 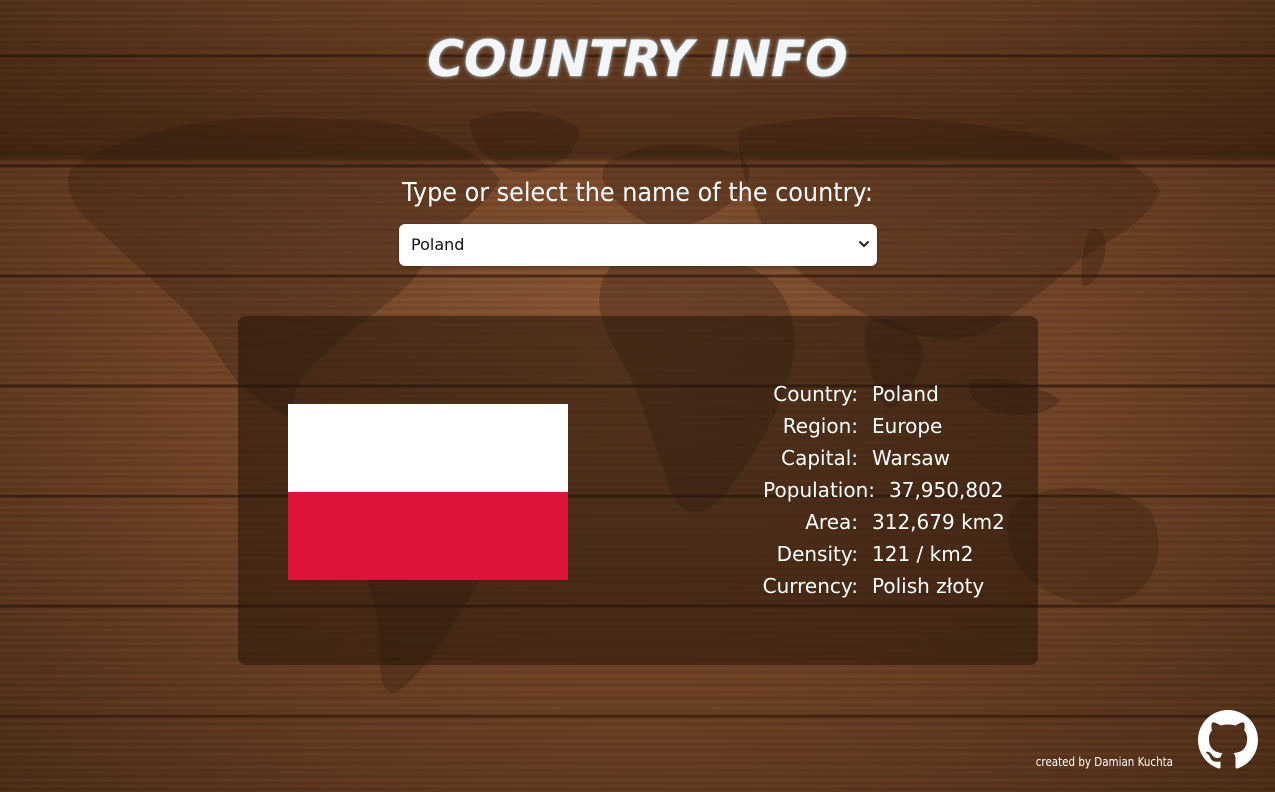 What do you see at coordinates (428, 448) in the screenshot?
I see `flag-stripe-white` at bounding box center [428, 448].